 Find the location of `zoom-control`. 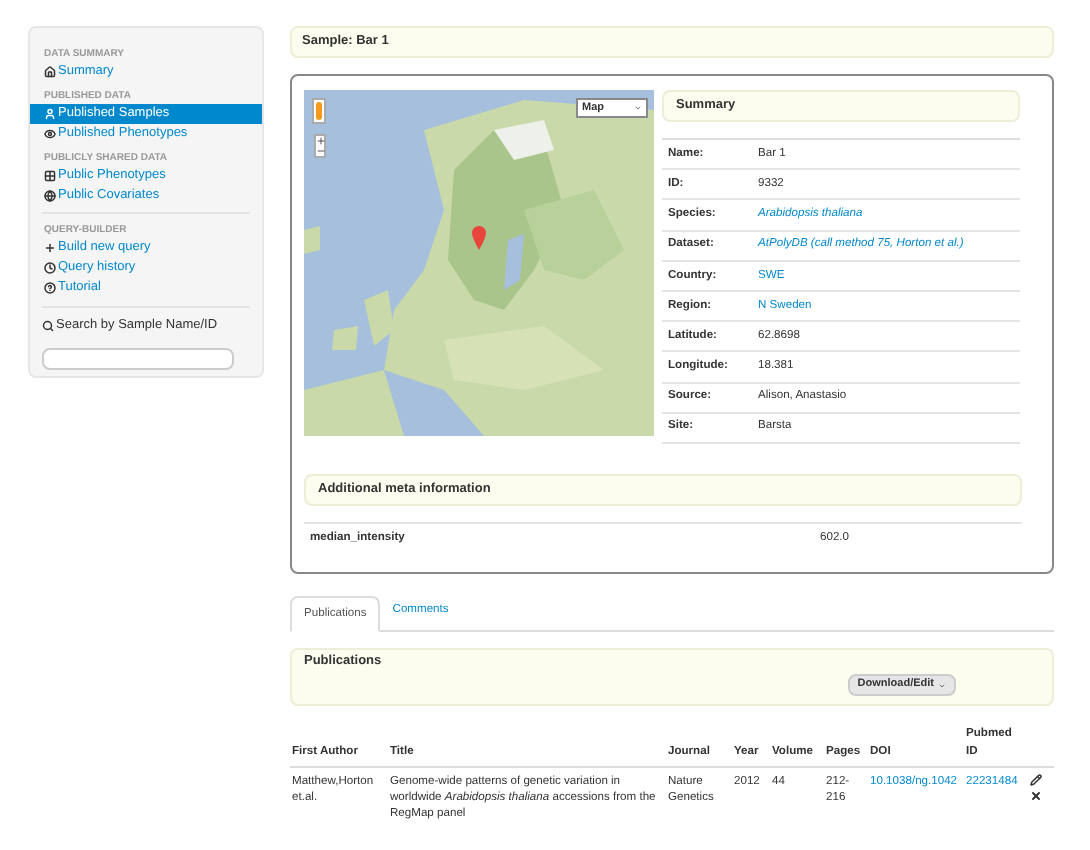

zoom-control is located at coordinates (320, 146).